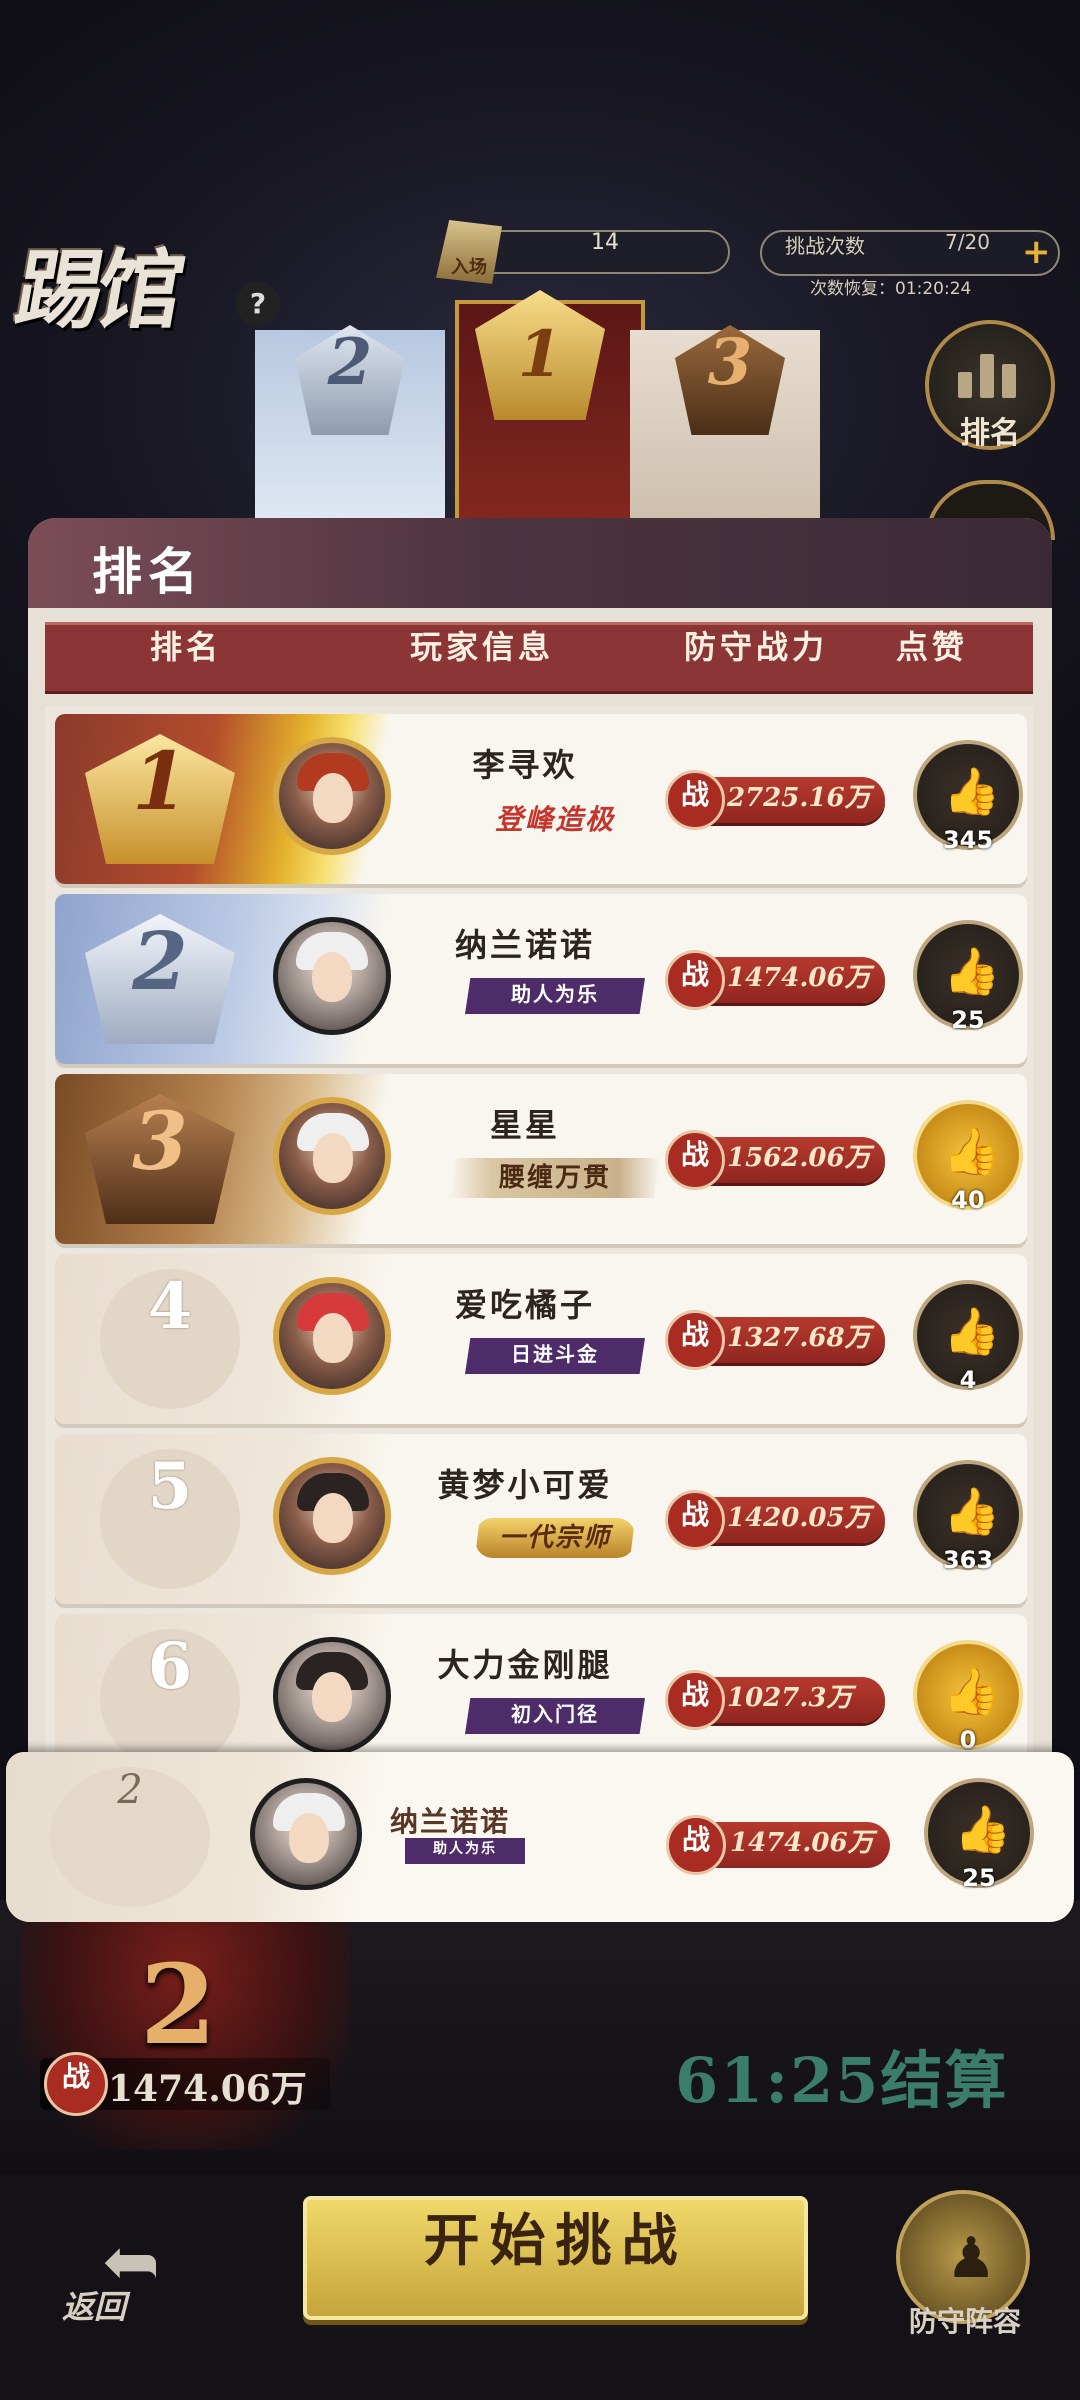 Image resolution: width=1080 pixels, height=2400 pixels. Describe the element at coordinates (988, 372) in the screenshot. I see `rank-bars-icon` at that location.